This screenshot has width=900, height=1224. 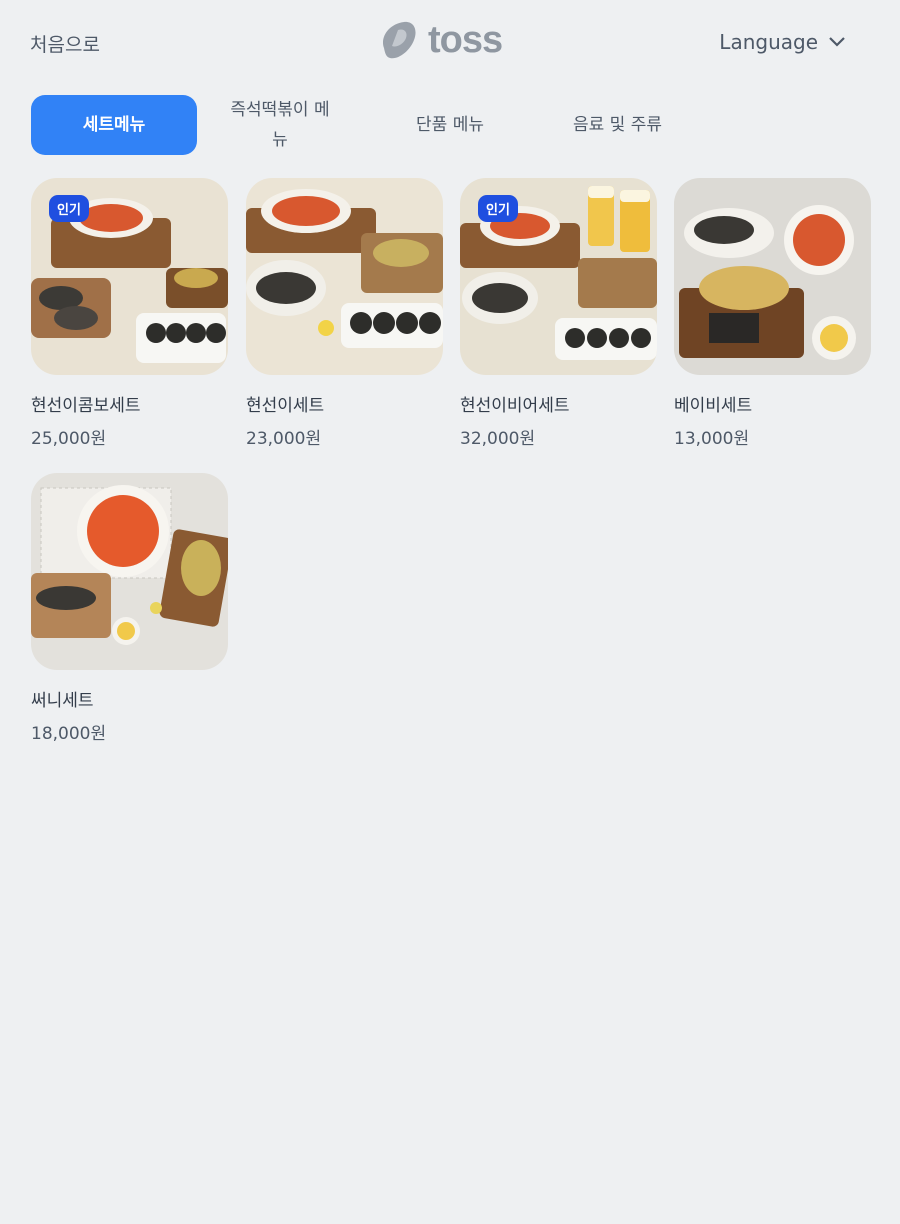 What do you see at coordinates (498, 439) in the screenshot?
I see `product-price: 32,000원` at bounding box center [498, 439].